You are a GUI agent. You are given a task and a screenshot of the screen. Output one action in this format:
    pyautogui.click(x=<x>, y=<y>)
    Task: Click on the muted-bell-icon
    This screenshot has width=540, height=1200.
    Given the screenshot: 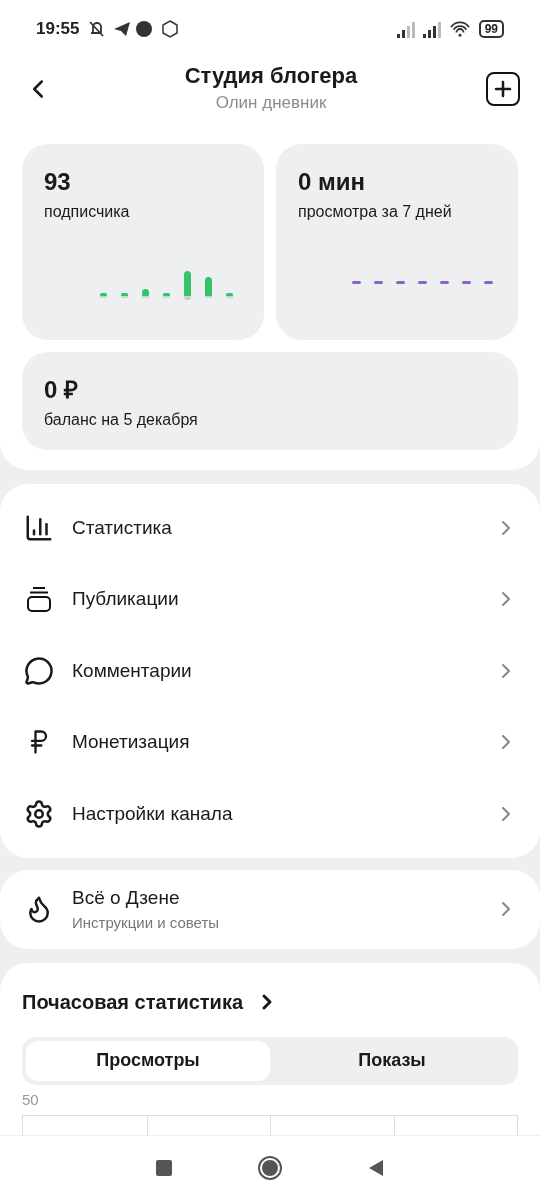 What is the action you would take?
    pyautogui.click(x=96, y=29)
    